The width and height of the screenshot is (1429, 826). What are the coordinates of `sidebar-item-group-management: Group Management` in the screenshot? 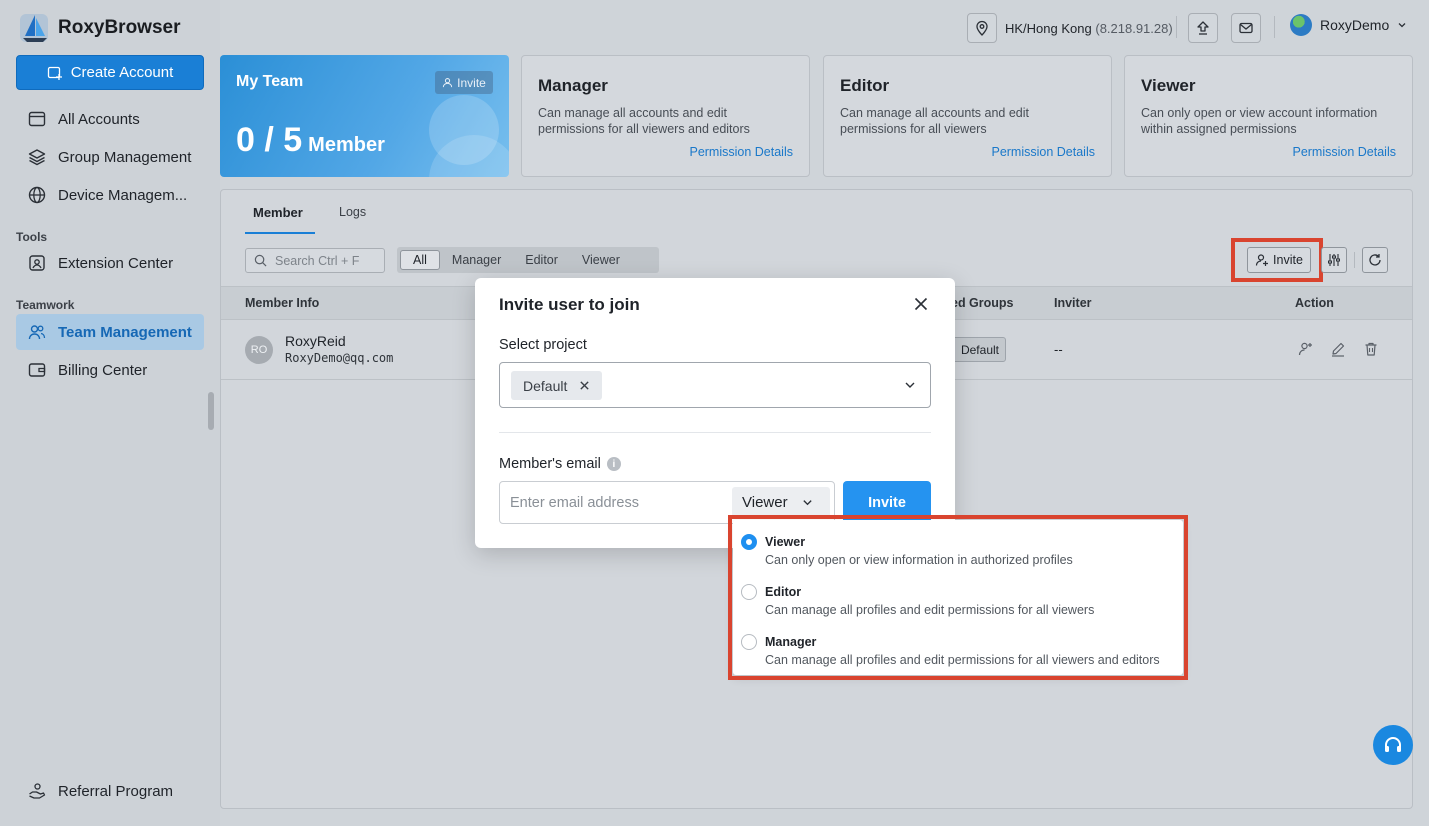 It's located at (110, 157).